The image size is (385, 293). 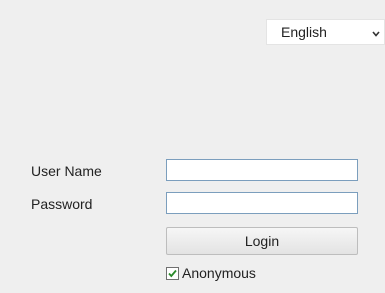 What do you see at coordinates (304, 32) in the screenshot?
I see `language-select-value: English` at bounding box center [304, 32].